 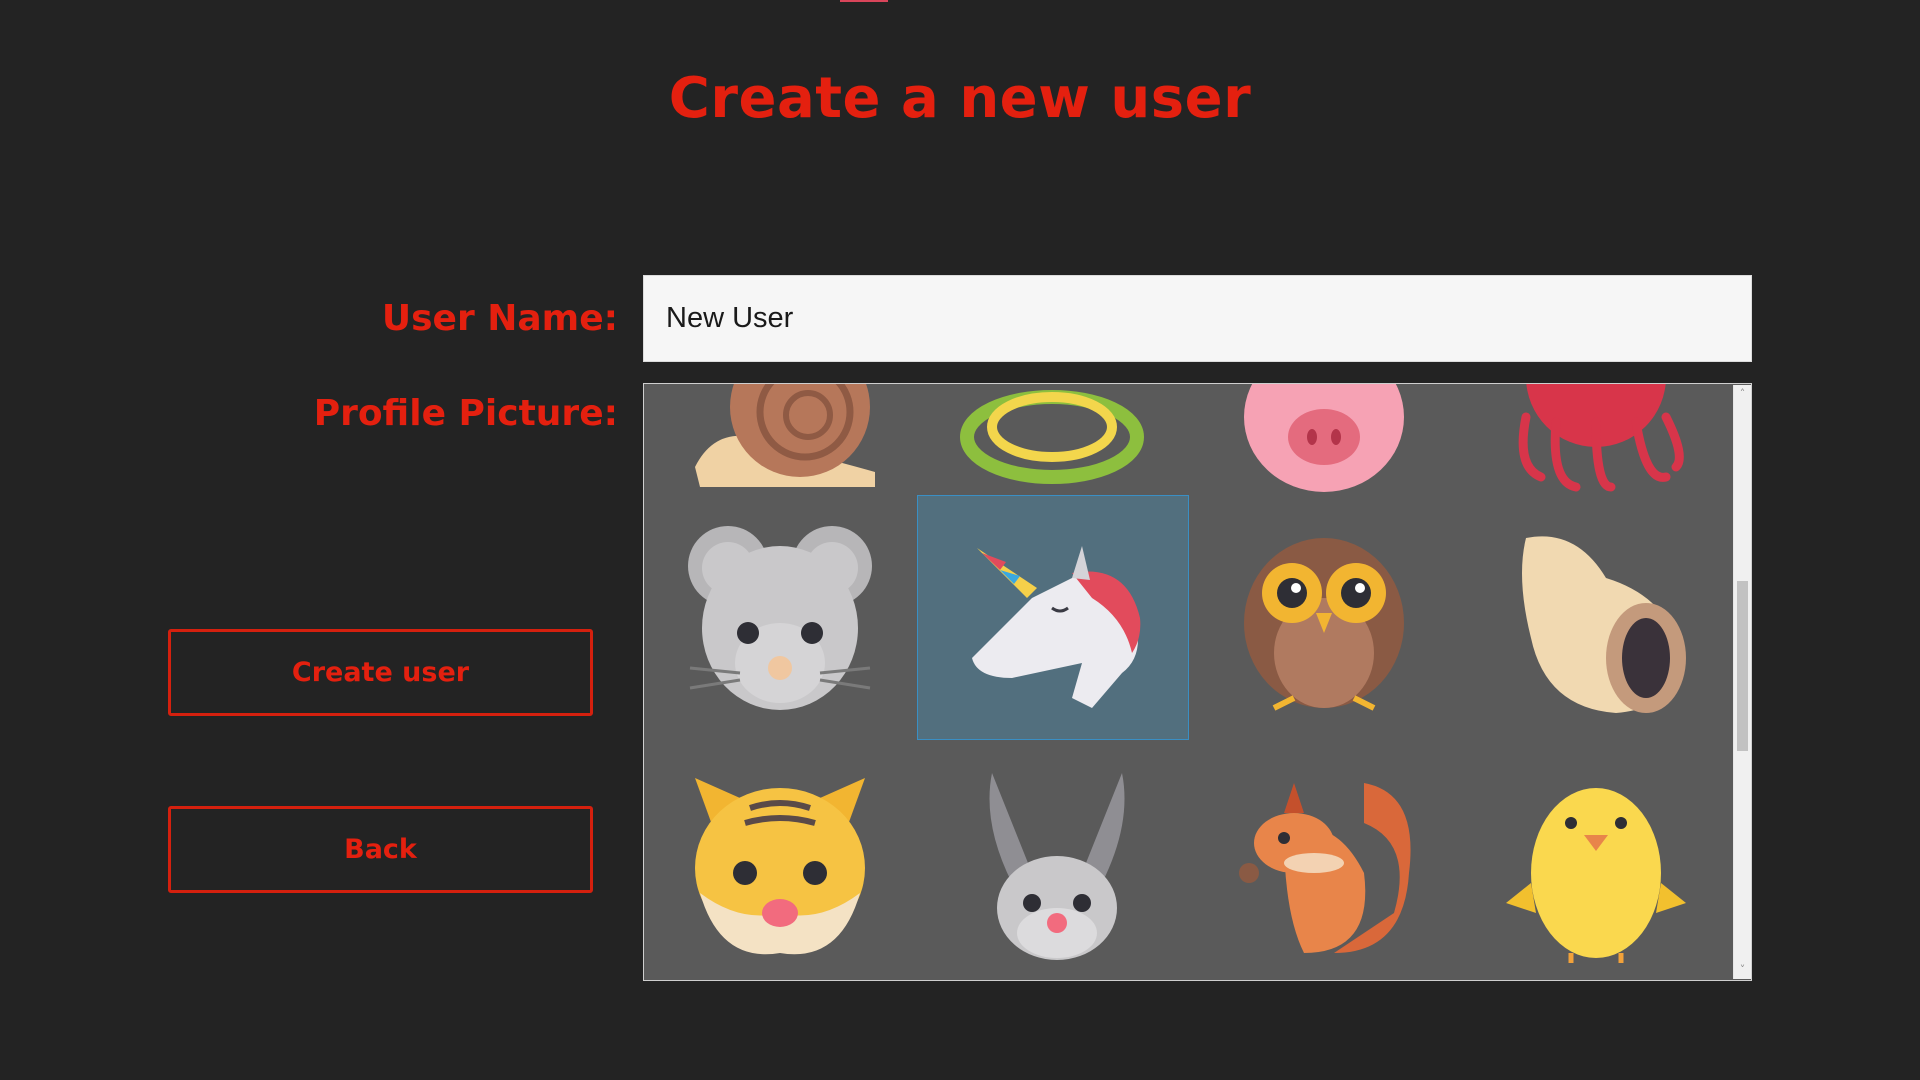 I want to click on user-name-input, so click(x=1197, y=318).